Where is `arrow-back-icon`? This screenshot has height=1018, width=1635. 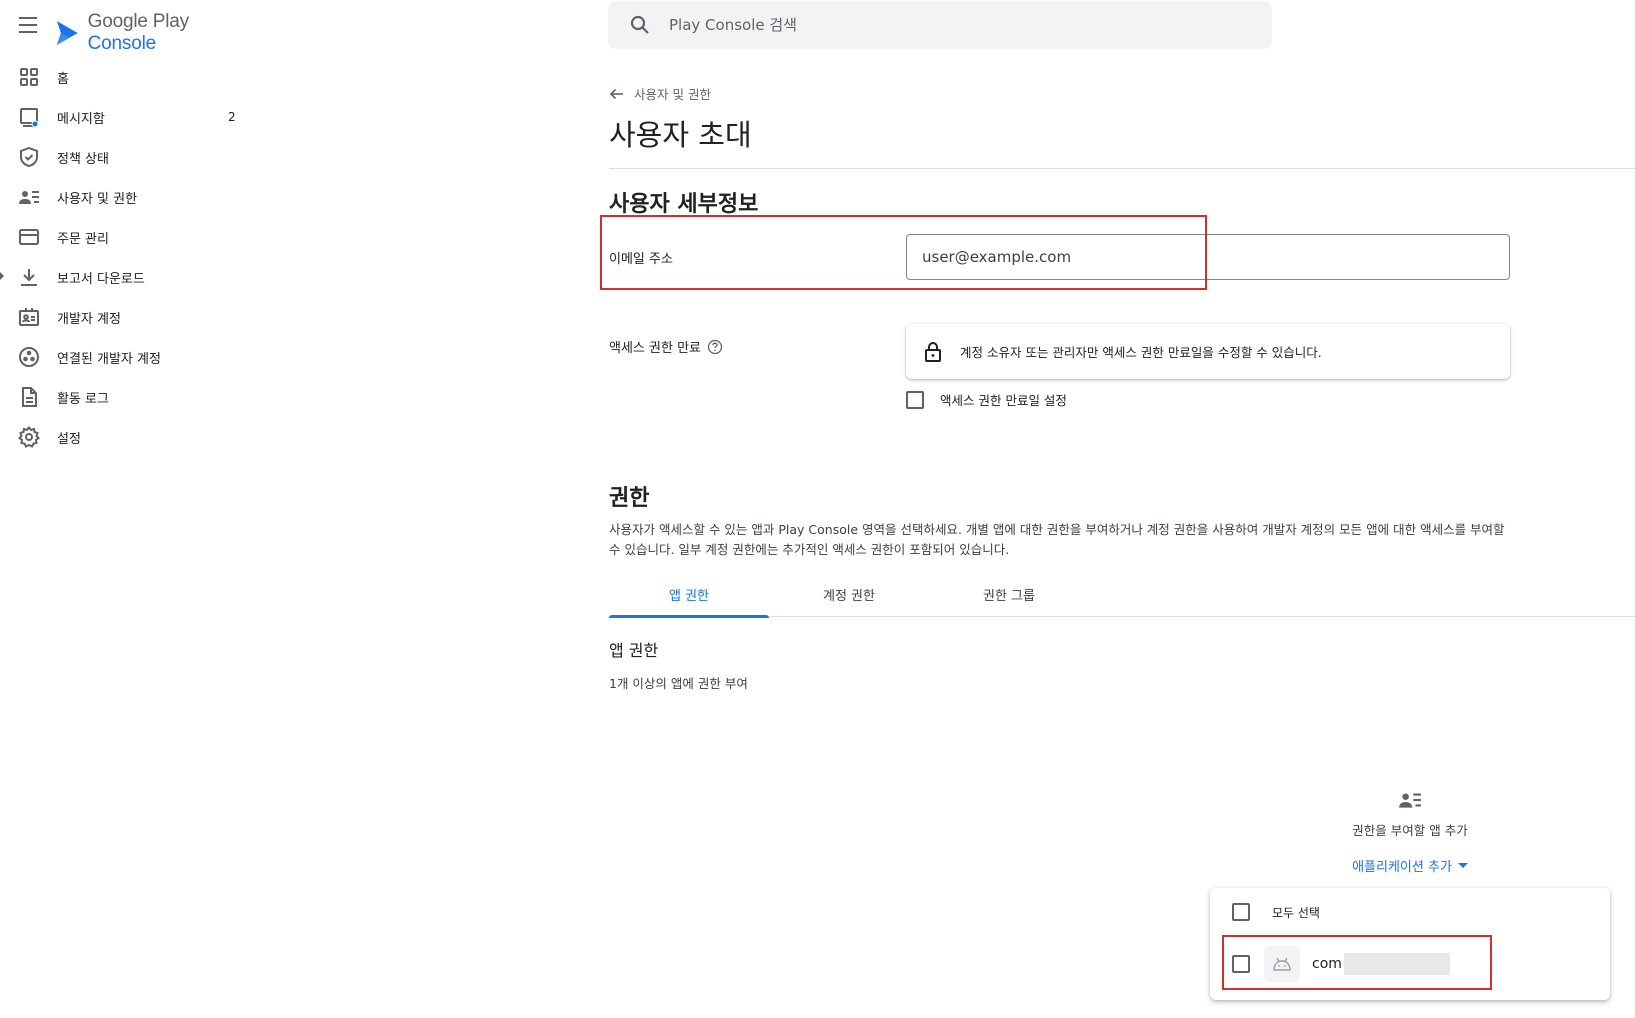
arrow-back-icon is located at coordinates (616, 93).